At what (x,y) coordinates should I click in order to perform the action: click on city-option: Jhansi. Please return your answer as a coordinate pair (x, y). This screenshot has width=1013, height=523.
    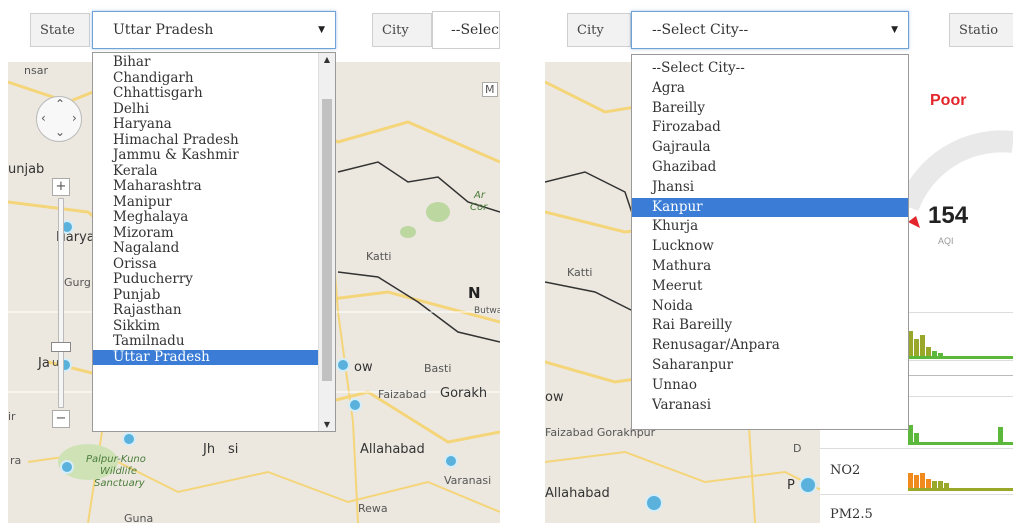
    Looking at the image, I should click on (770, 188).